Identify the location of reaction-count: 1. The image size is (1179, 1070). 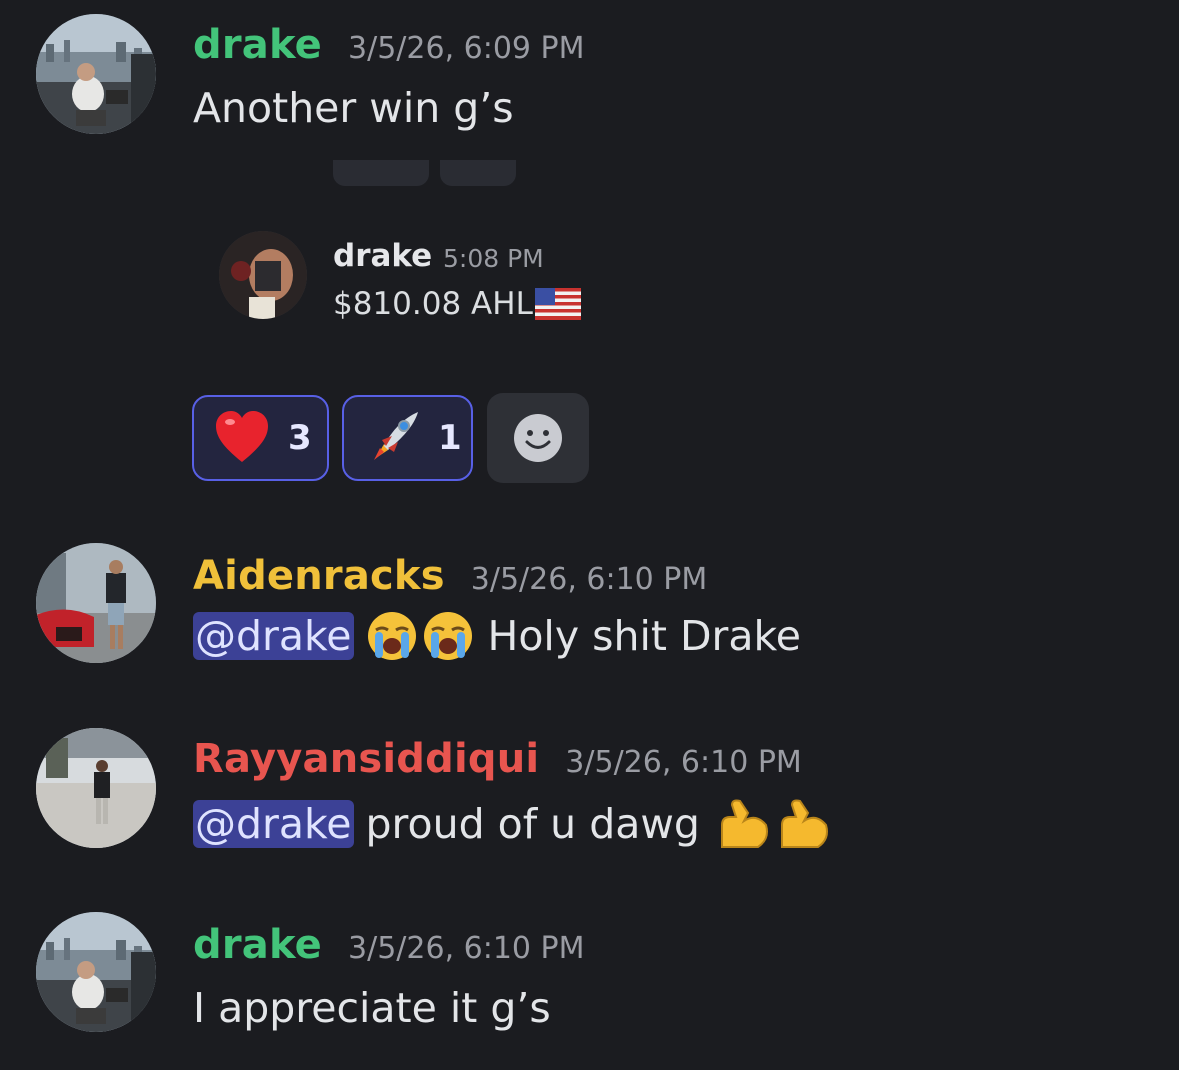
(450, 438).